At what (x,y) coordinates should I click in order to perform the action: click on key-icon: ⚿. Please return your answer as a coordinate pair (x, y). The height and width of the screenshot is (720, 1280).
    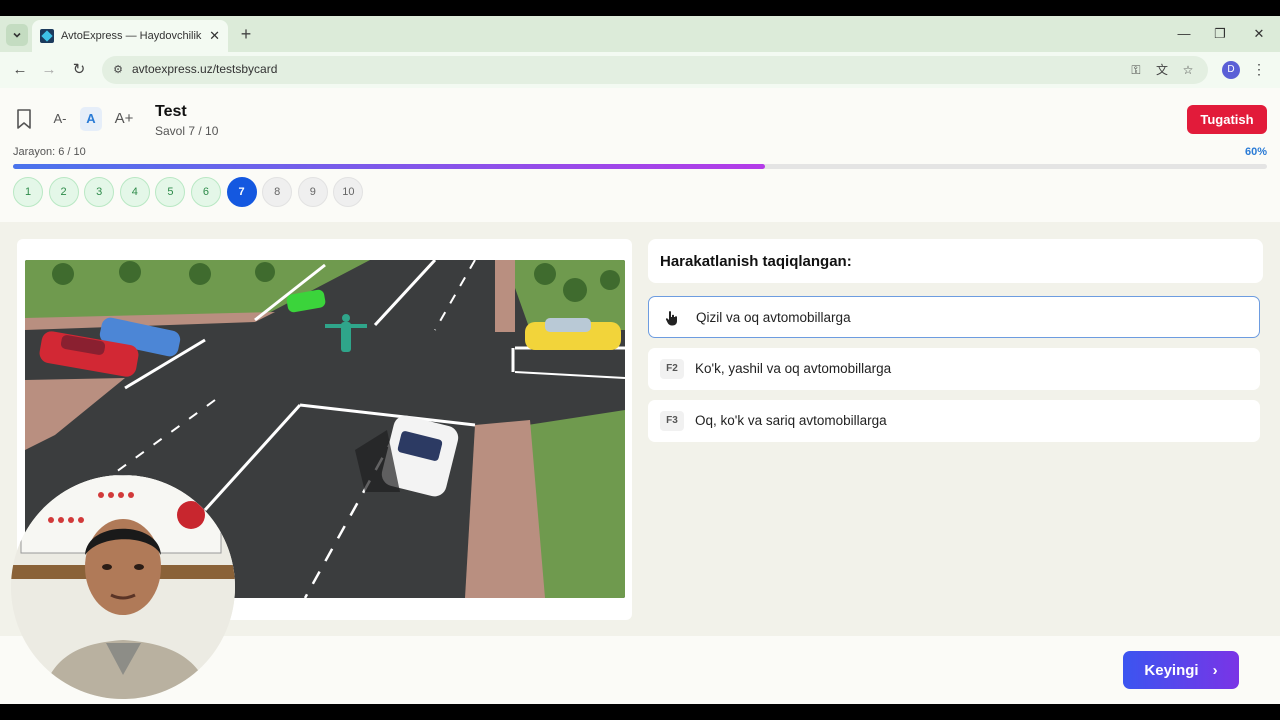
    Looking at the image, I should click on (1136, 70).